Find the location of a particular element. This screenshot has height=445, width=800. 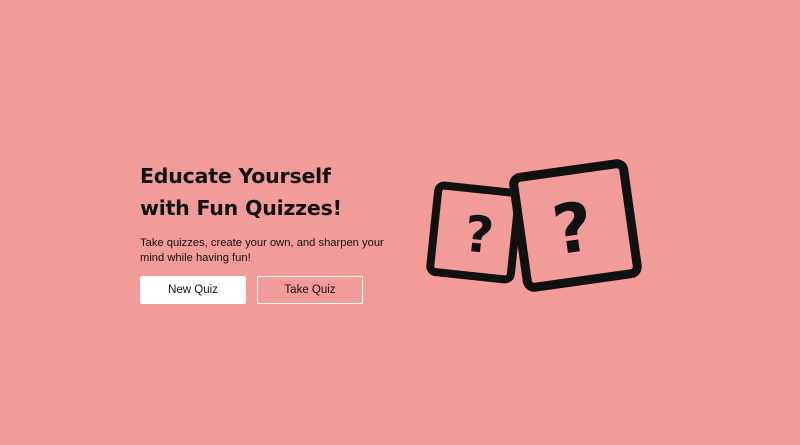

hero-button-row: New Quiz Take Quiz is located at coordinates (285, 290).